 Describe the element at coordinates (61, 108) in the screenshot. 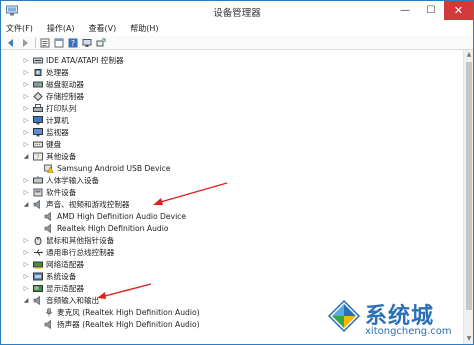

I see `tree-item-label: 打印队列` at that location.